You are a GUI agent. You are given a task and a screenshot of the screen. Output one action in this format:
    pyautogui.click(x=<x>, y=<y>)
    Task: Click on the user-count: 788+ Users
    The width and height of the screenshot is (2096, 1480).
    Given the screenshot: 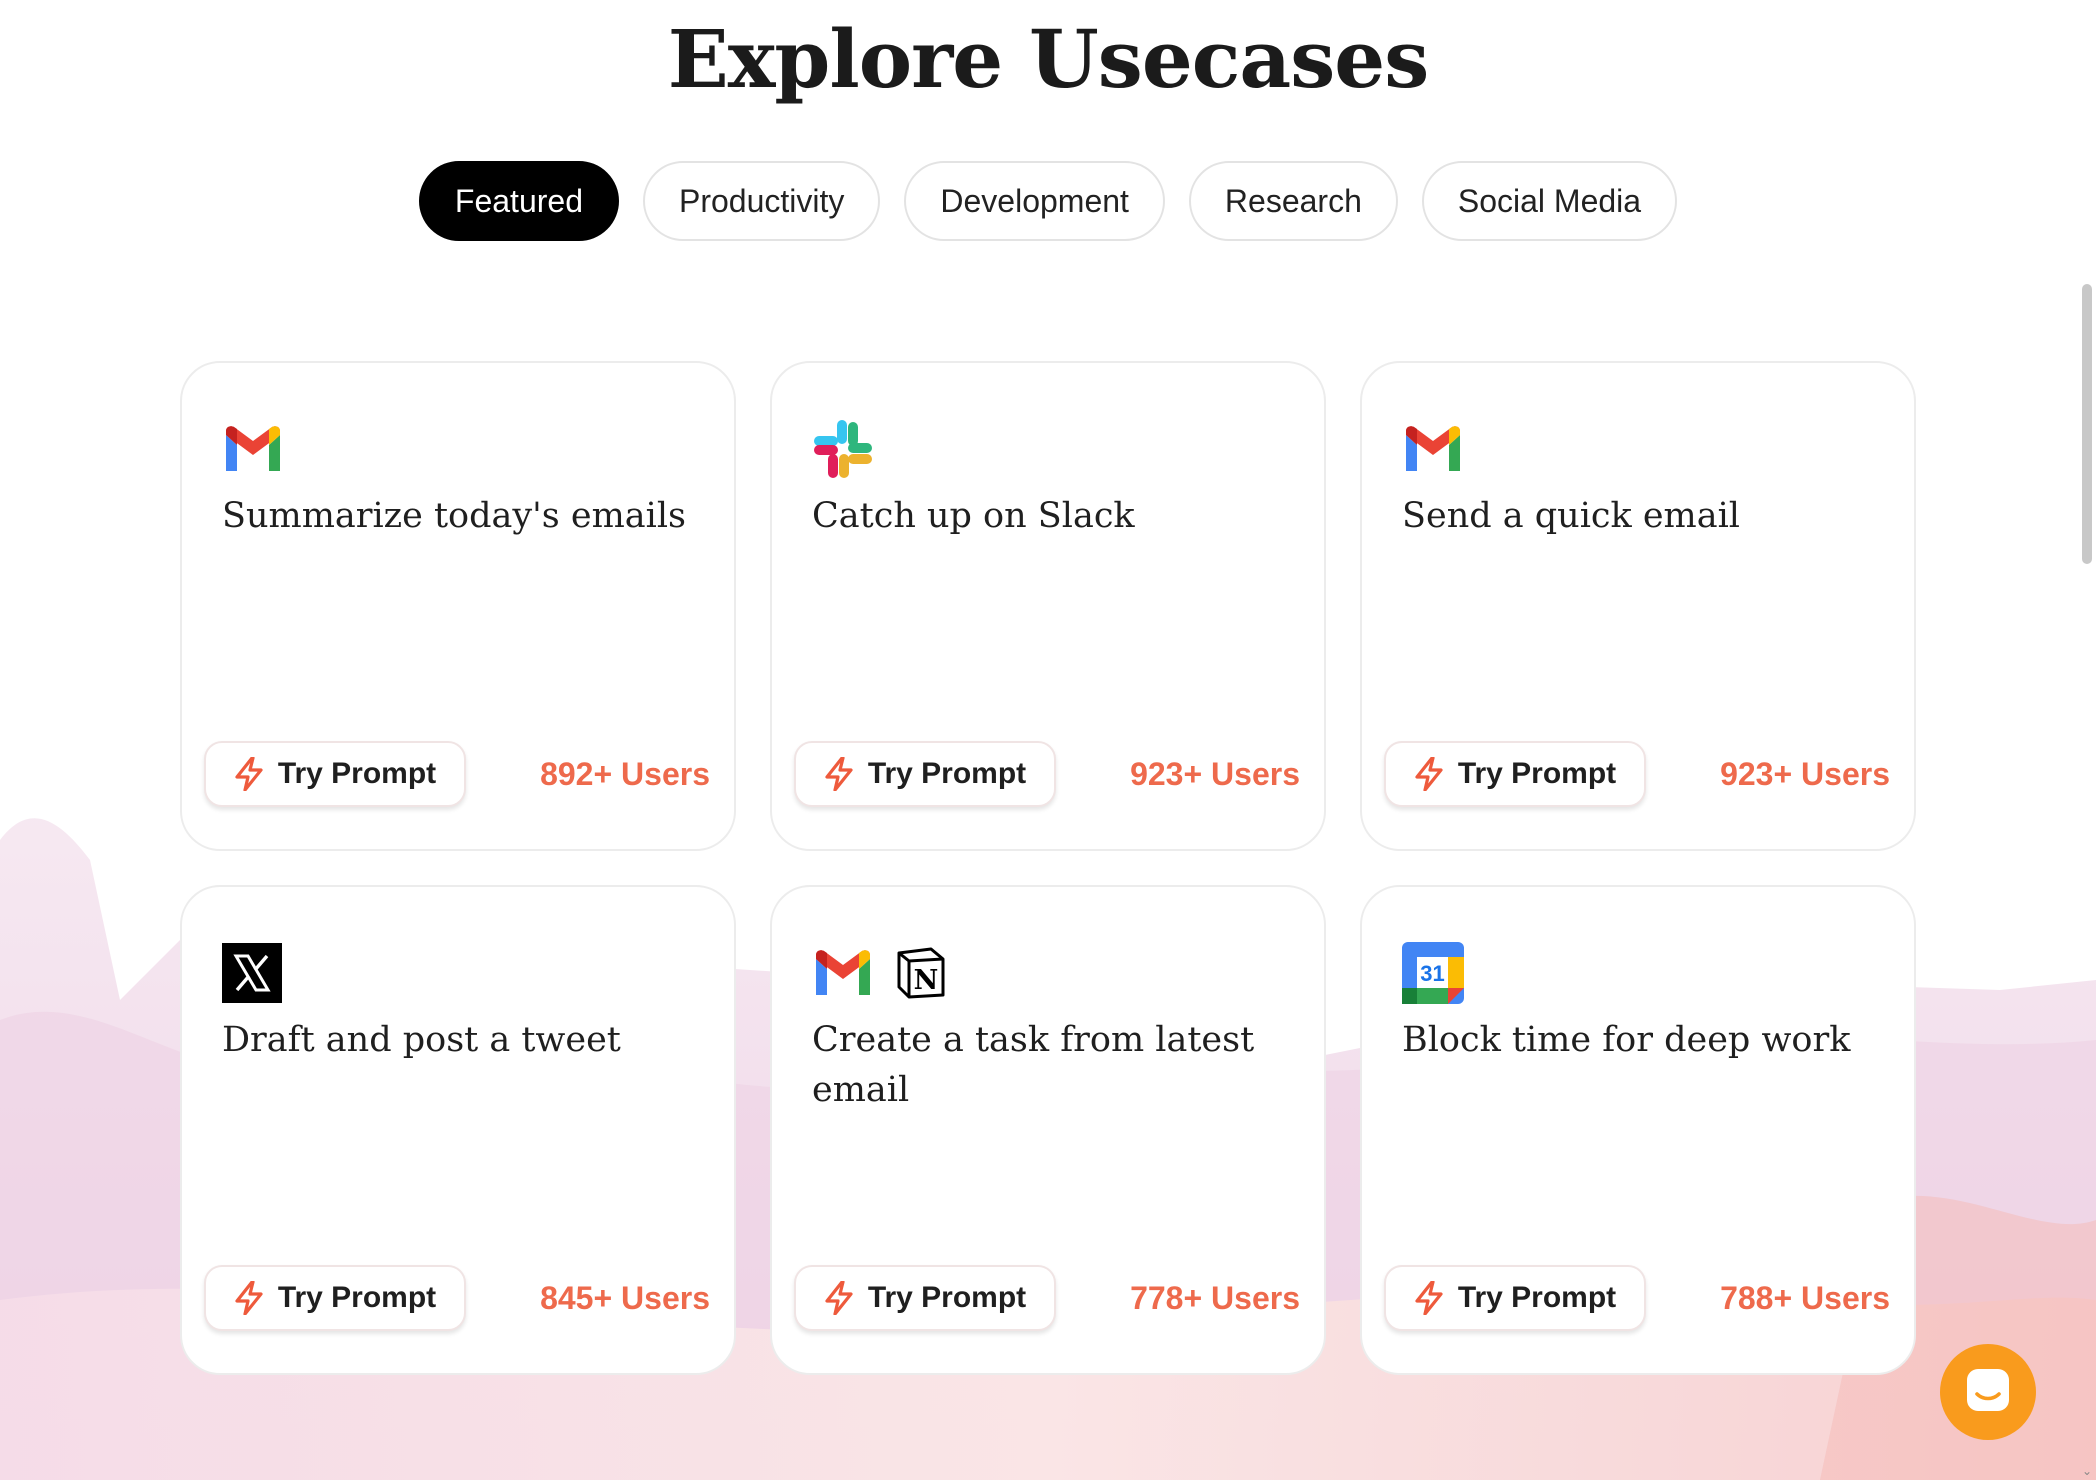 What is the action you would take?
    pyautogui.click(x=1805, y=1298)
    